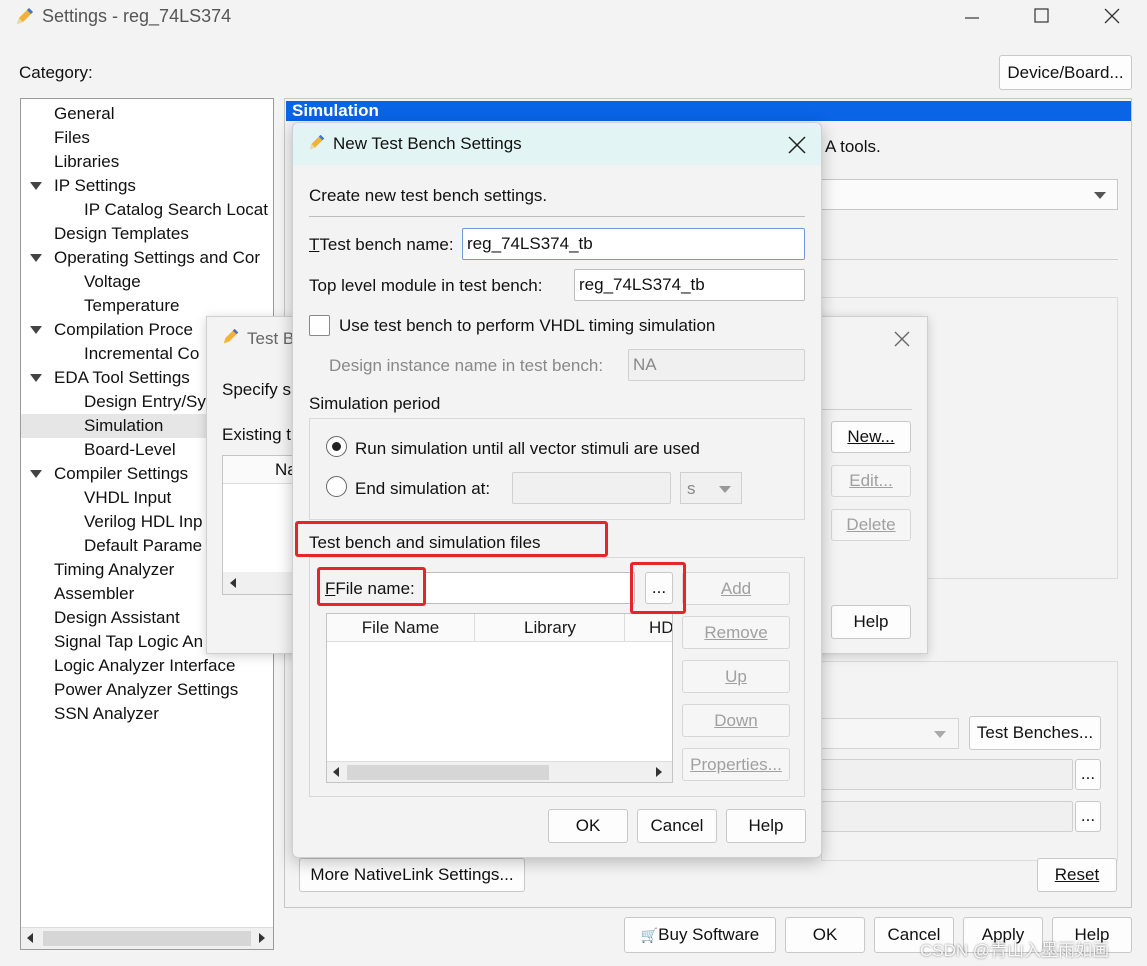 Image resolution: width=1147 pixels, height=966 pixels. Describe the element at coordinates (84, 114) in the screenshot. I see `tree-item-general: General` at that location.